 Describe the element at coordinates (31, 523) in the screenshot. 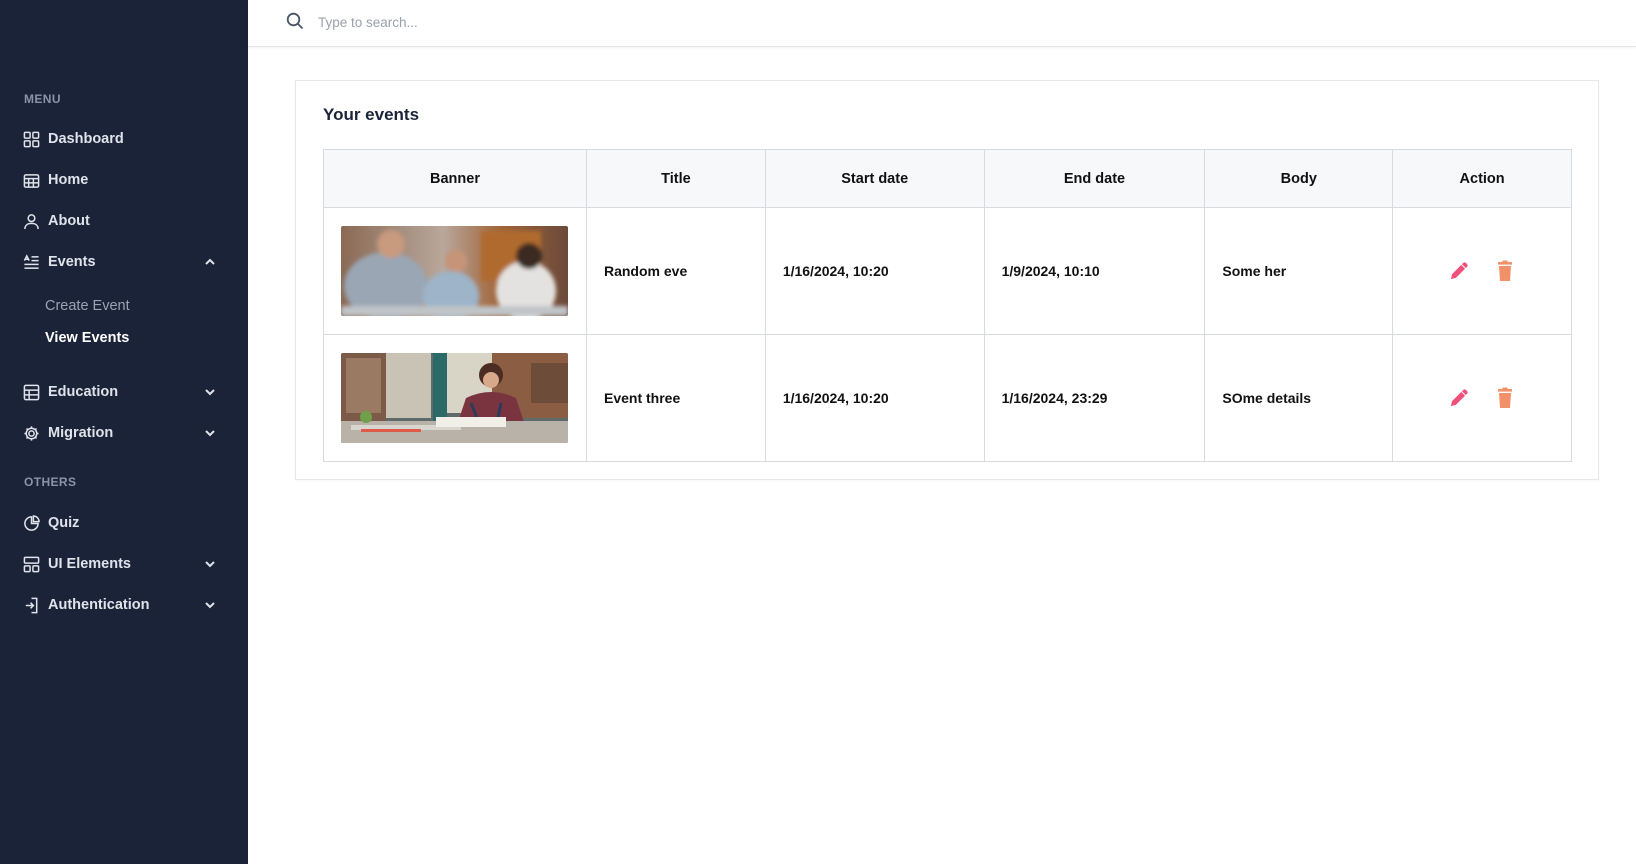

I see `pie-chart-icon` at that location.